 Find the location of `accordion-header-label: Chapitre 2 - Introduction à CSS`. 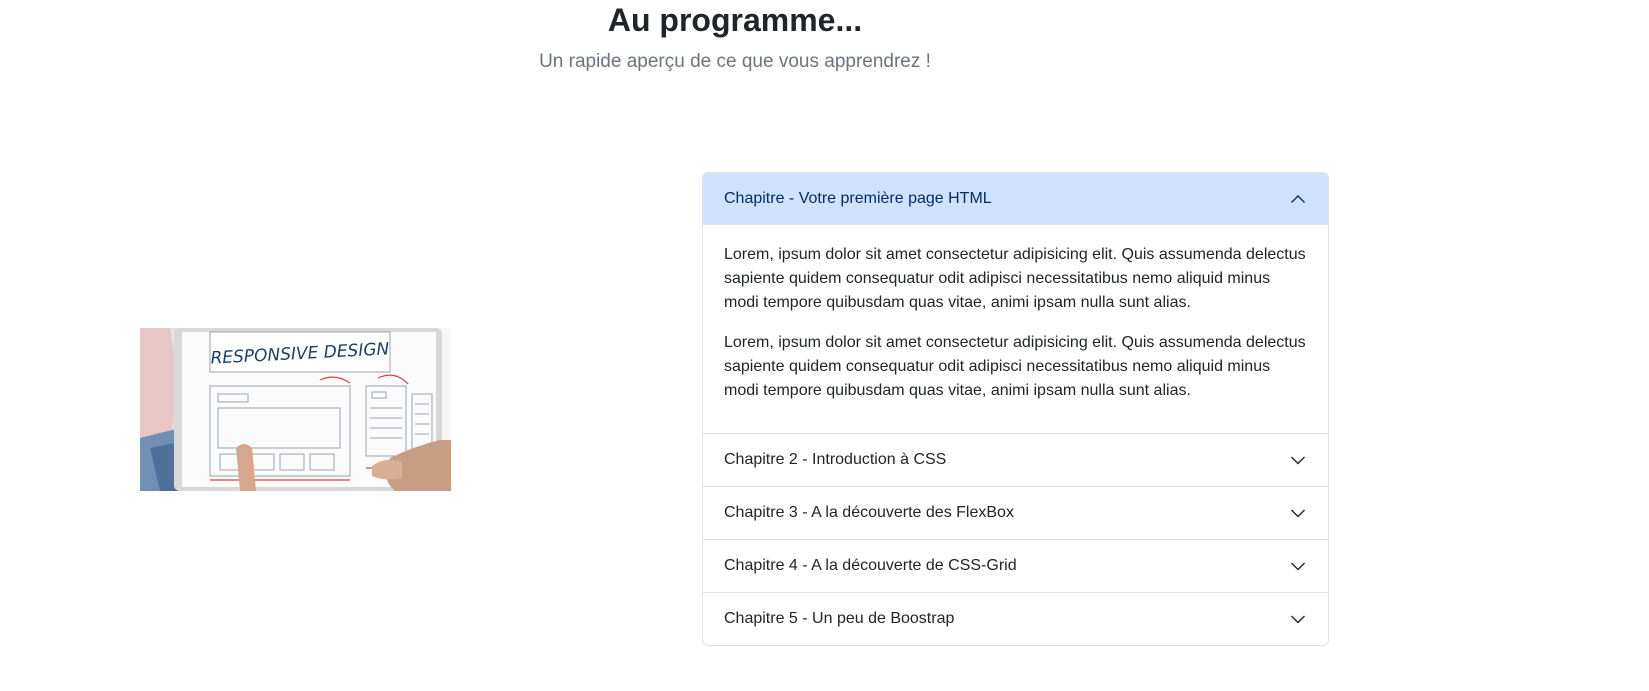

accordion-header-label: Chapitre 2 - Introduction à CSS is located at coordinates (835, 459).